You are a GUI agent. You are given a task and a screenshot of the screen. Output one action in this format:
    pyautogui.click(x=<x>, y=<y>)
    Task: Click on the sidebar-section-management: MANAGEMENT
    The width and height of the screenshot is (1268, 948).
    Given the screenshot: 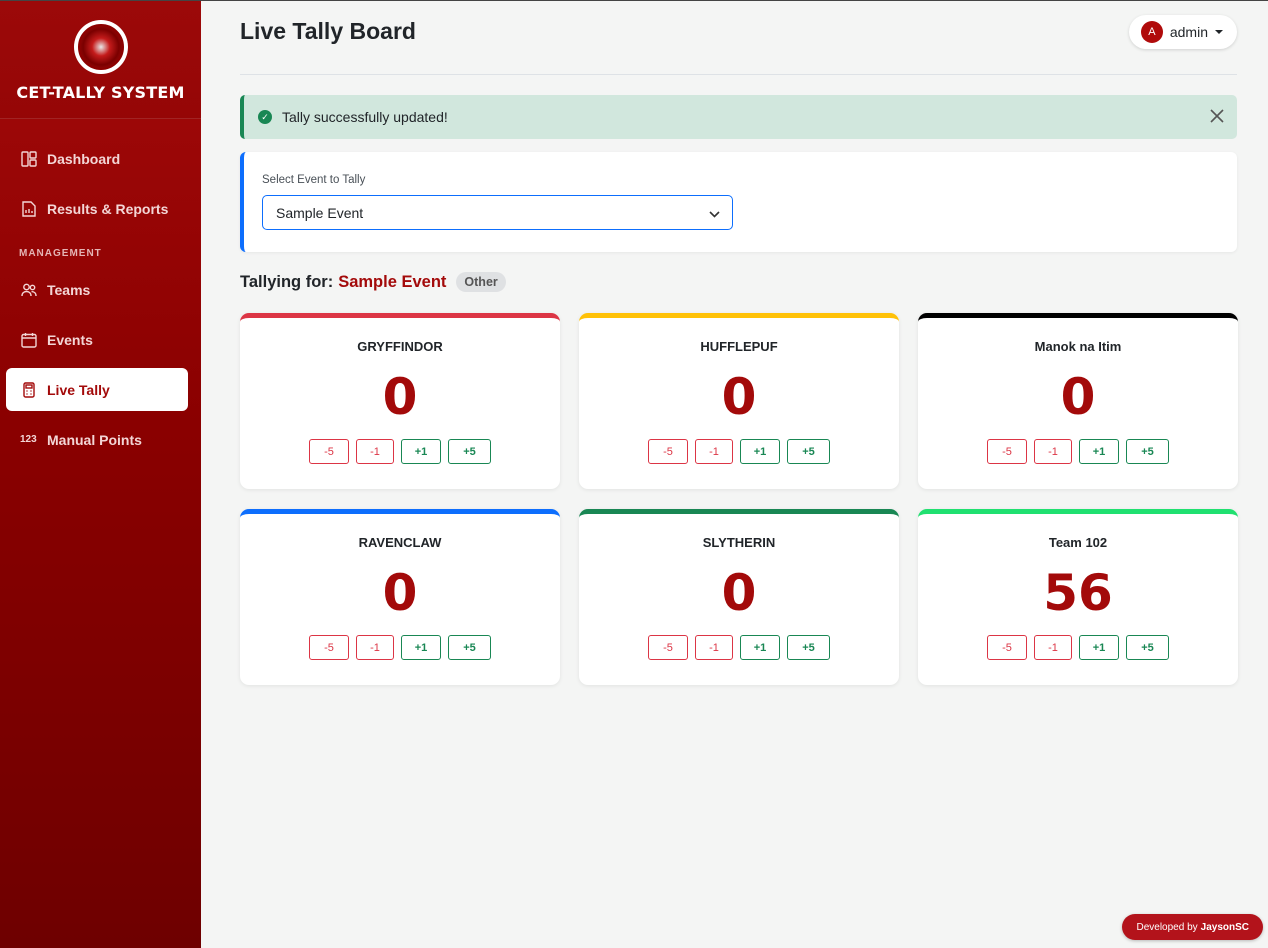 What is the action you would take?
    pyautogui.click(x=60, y=253)
    